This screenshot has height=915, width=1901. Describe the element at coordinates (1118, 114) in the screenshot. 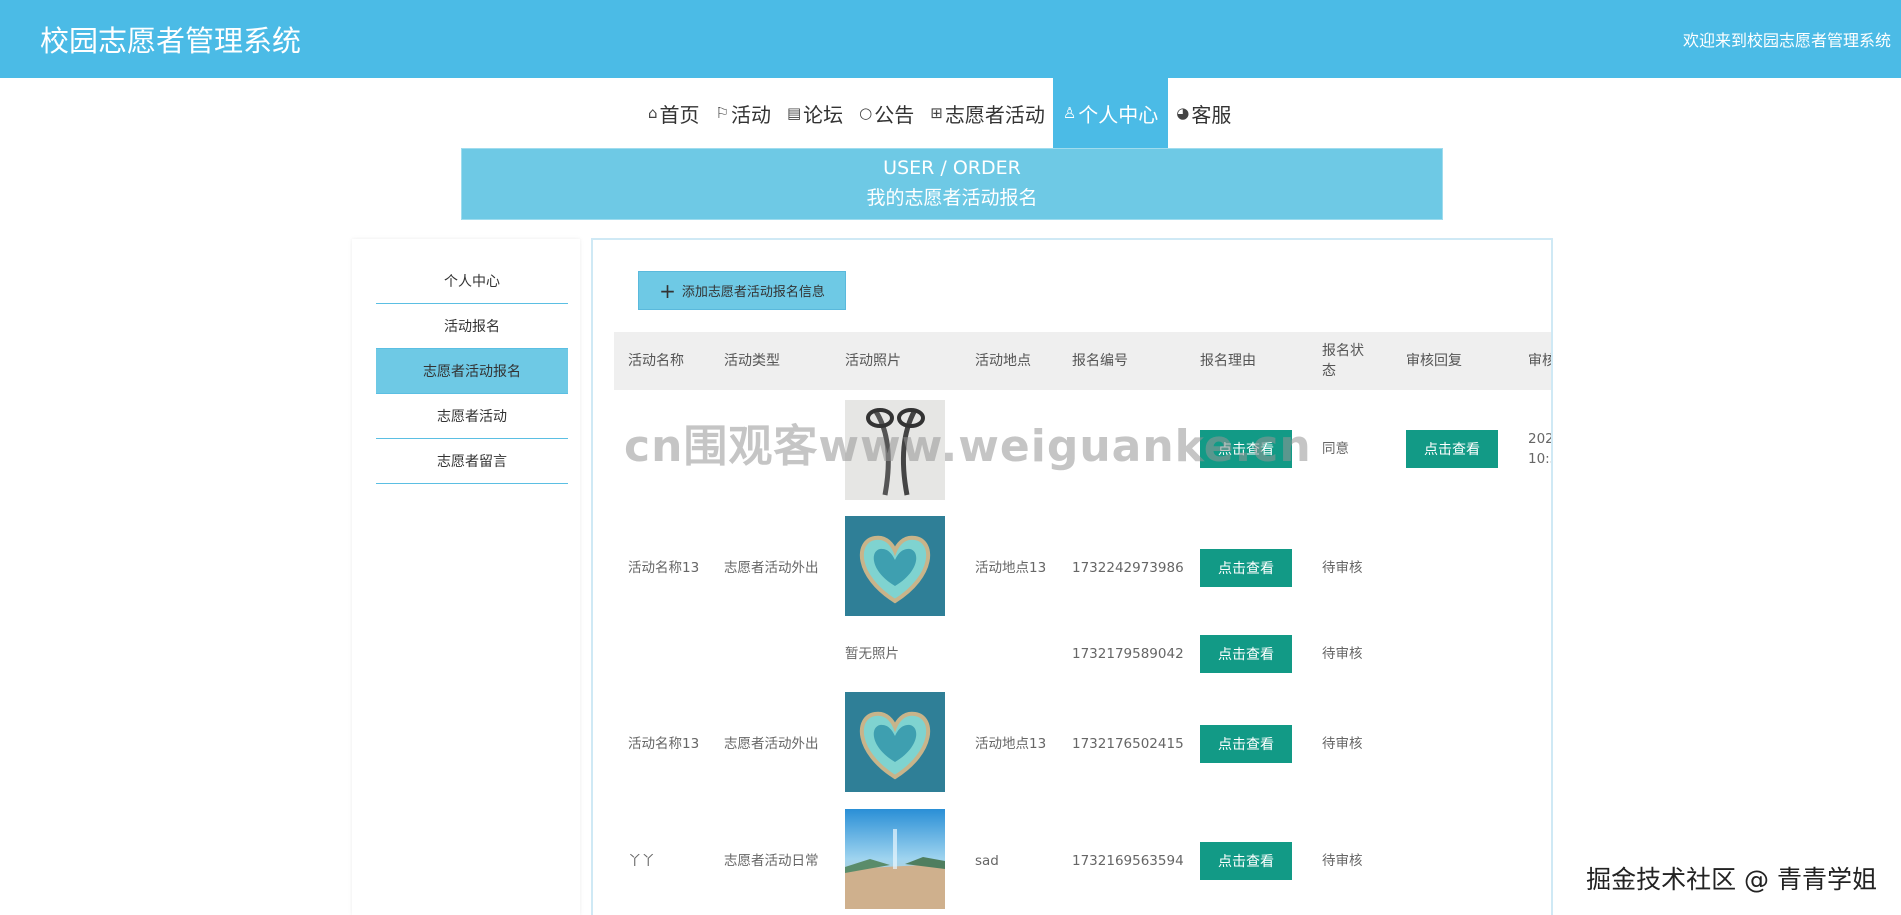

I see `nav-label: 个人中心` at that location.